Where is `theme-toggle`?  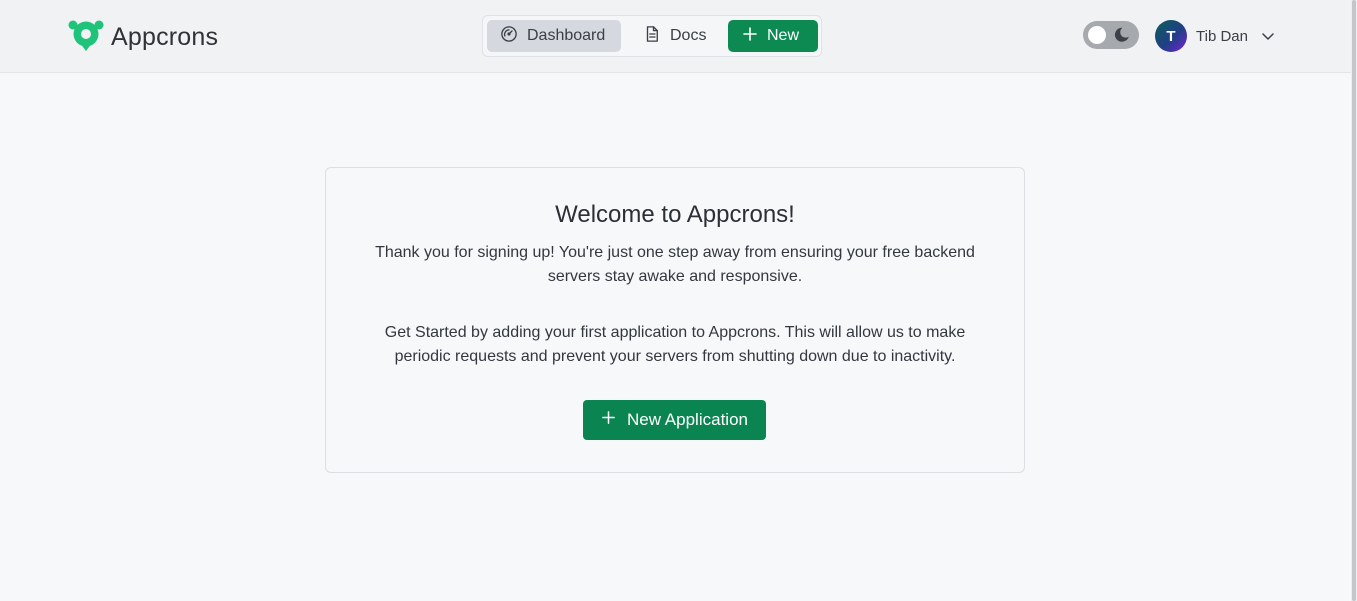
theme-toggle is located at coordinates (1111, 35).